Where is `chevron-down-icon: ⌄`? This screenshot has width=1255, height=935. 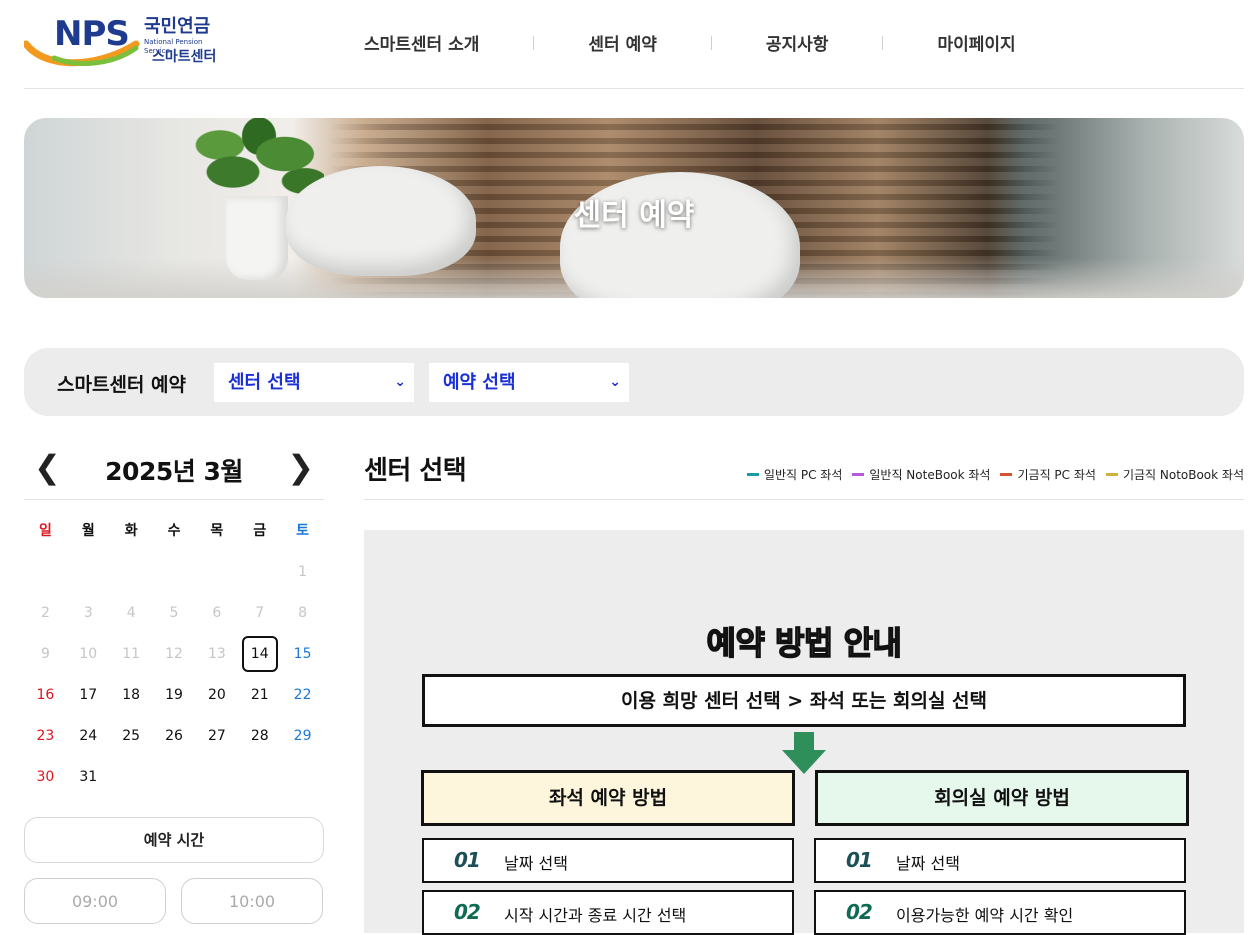
chevron-down-icon: ⌄ is located at coordinates (615, 382).